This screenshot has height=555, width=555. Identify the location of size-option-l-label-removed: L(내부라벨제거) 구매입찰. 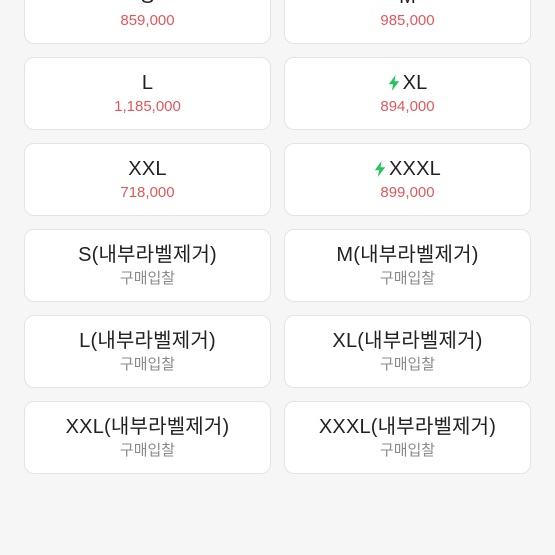
(147, 351).